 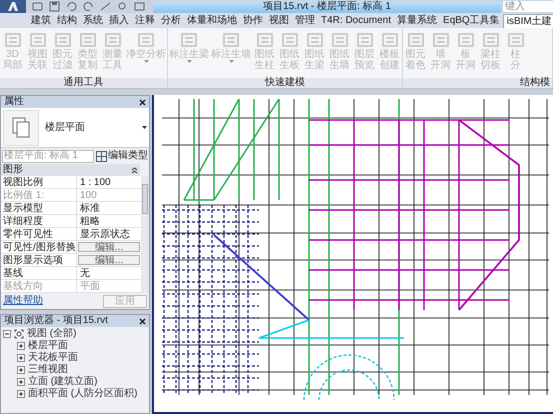 What do you see at coordinates (39, 221) in the screenshot?
I see `property-name: 详细程度` at bounding box center [39, 221].